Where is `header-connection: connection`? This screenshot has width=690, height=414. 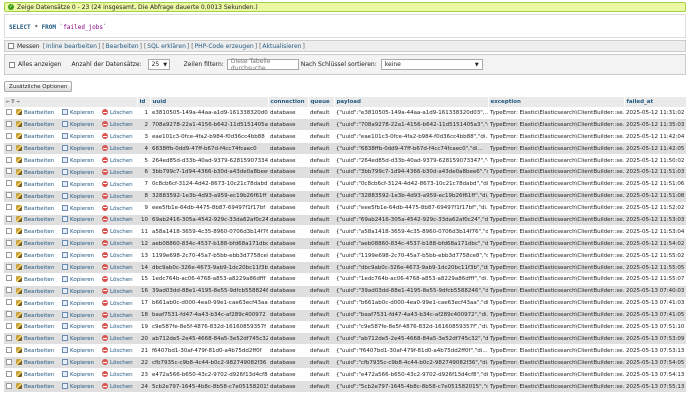 header-connection: connection is located at coordinates (288, 102).